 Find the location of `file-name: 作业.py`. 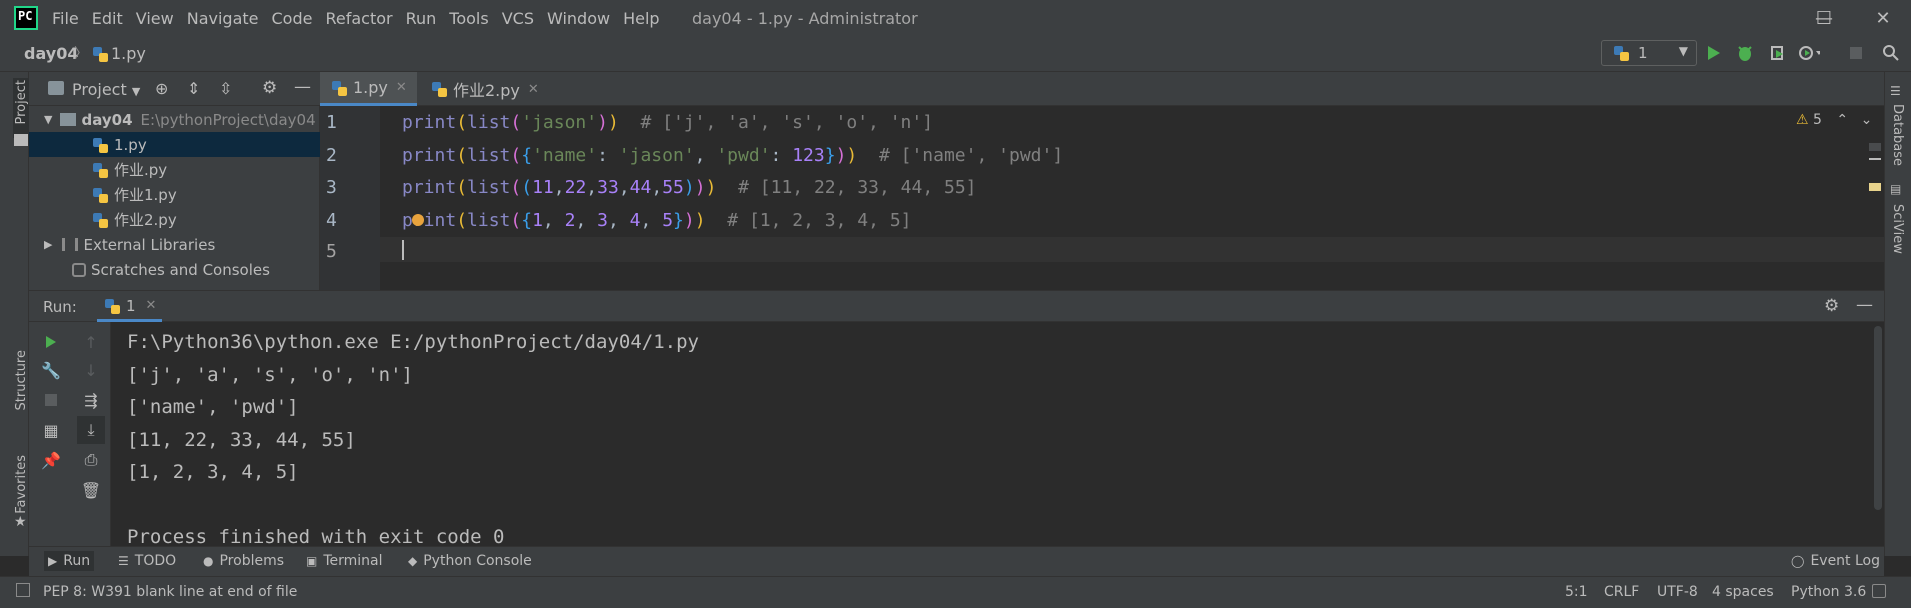

file-name: 作业.py is located at coordinates (141, 170).